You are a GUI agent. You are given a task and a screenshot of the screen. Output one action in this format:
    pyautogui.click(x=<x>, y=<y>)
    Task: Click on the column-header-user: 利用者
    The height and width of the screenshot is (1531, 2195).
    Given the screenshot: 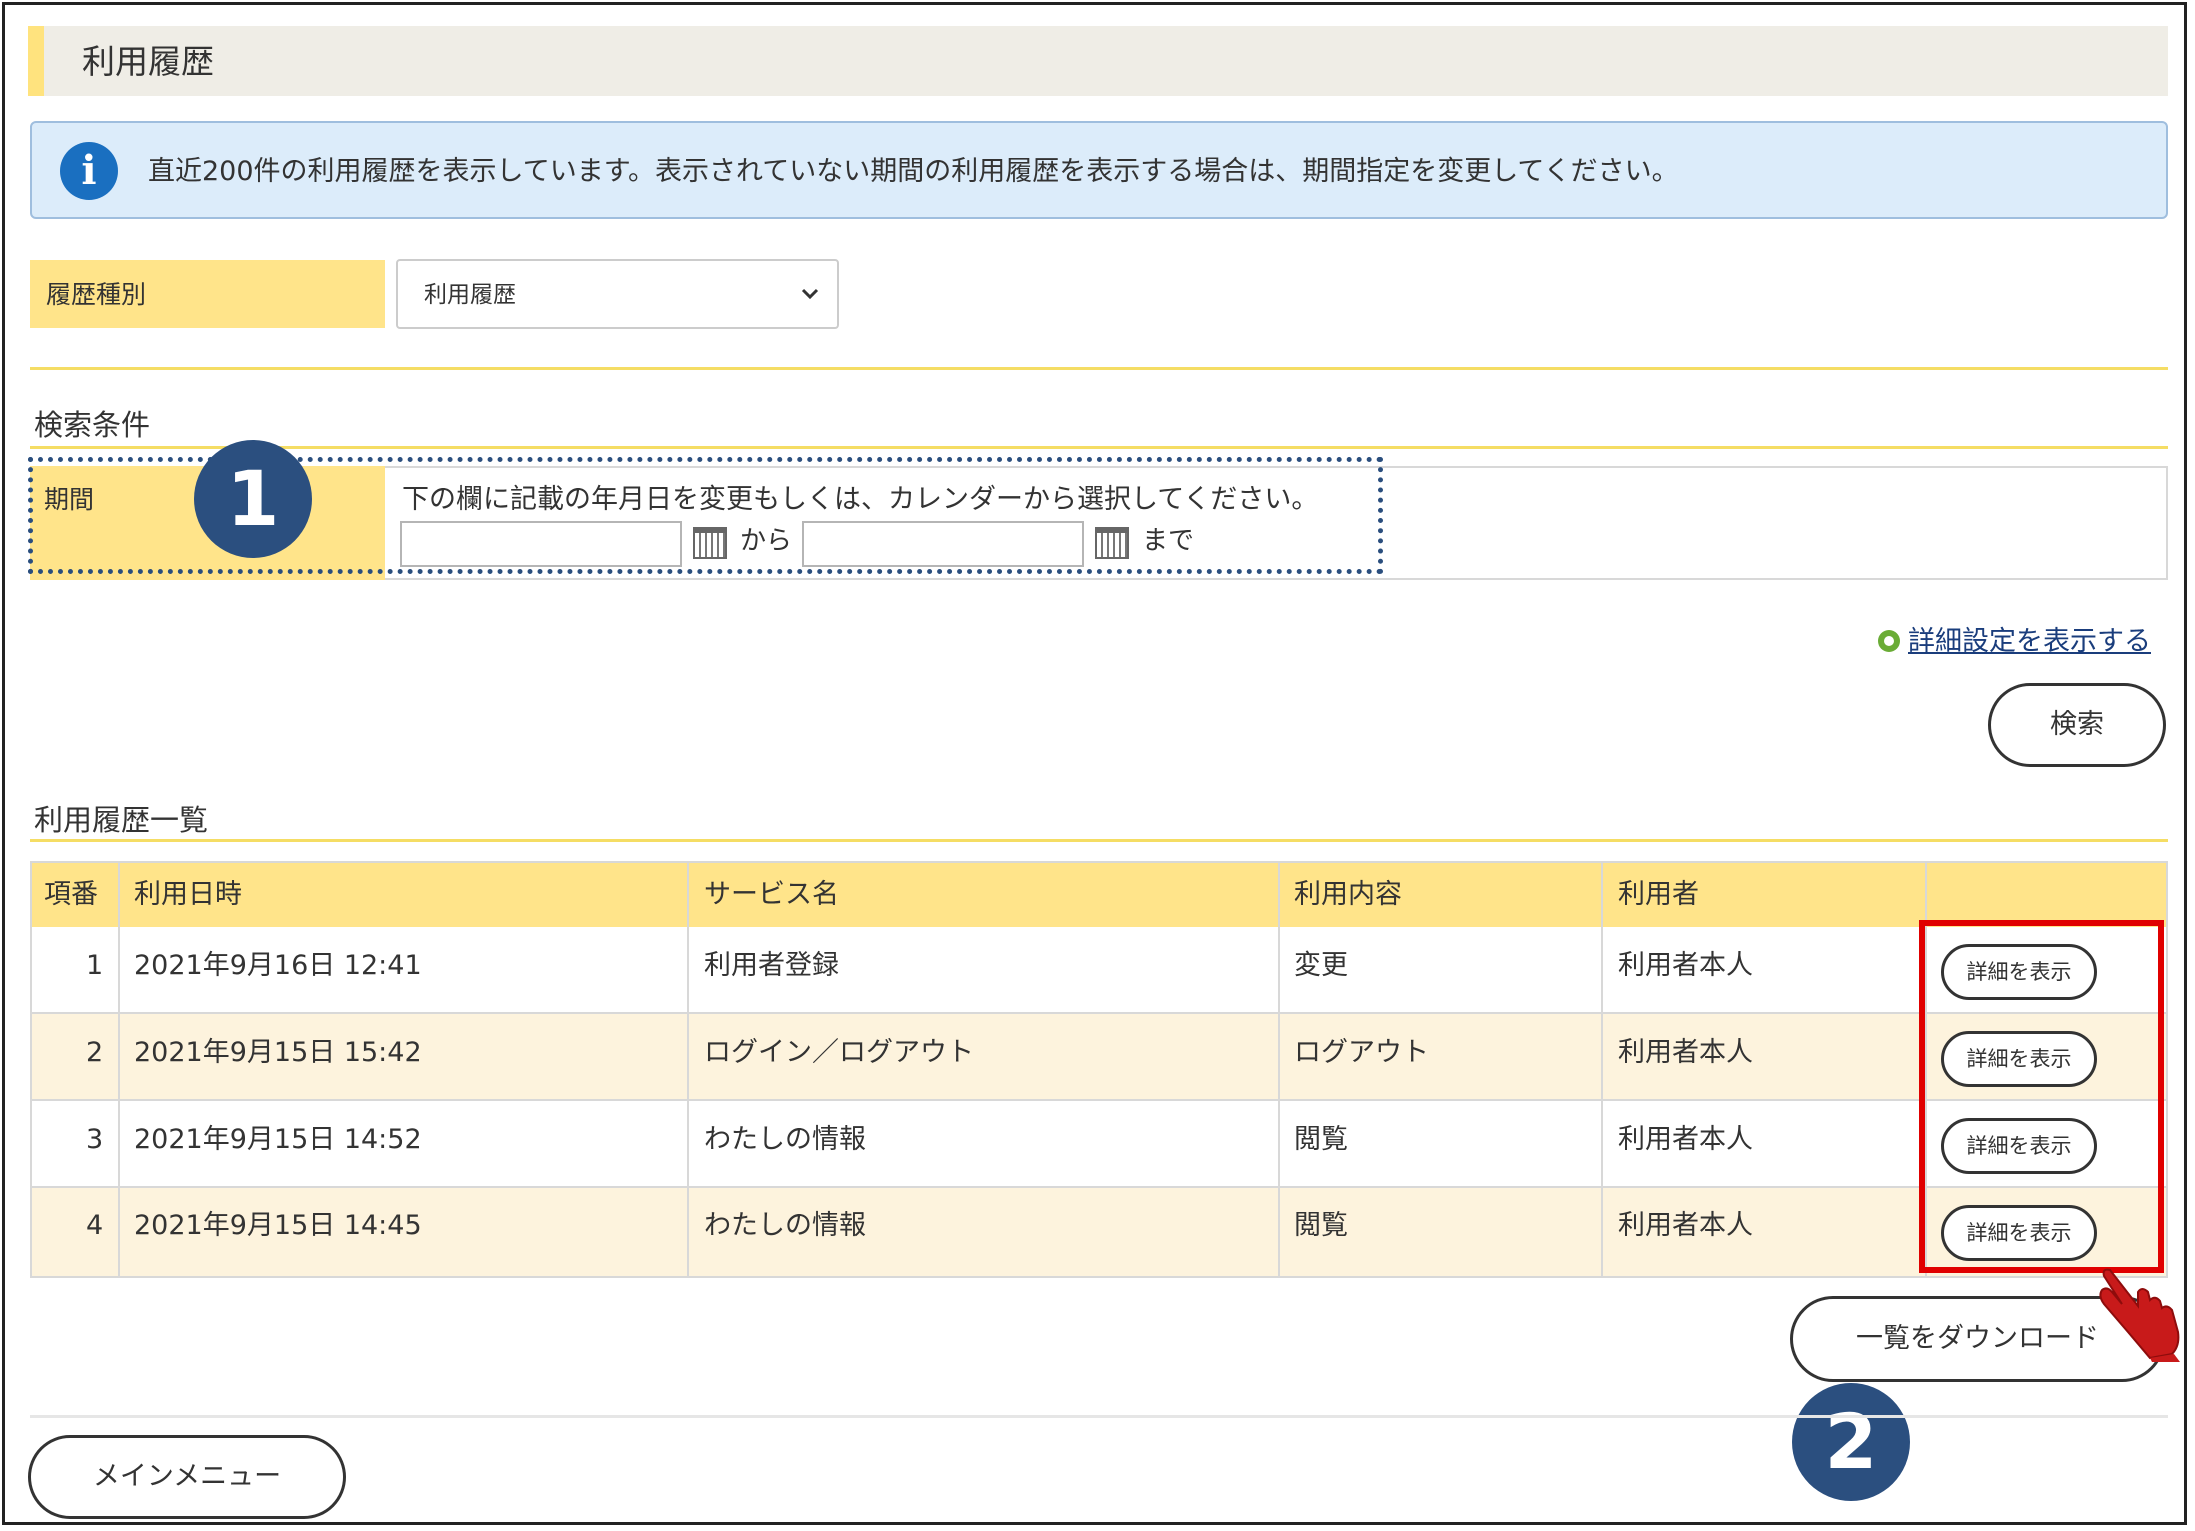 What is the action you would take?
    pyautogui.click(x=1658, y=894)
    